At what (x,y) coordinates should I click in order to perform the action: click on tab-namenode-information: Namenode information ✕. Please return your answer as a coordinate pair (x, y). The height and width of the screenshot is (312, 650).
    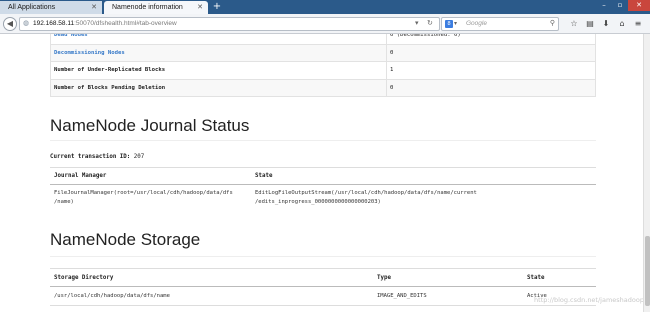
    Looking at the image, I should click on (156, 7).